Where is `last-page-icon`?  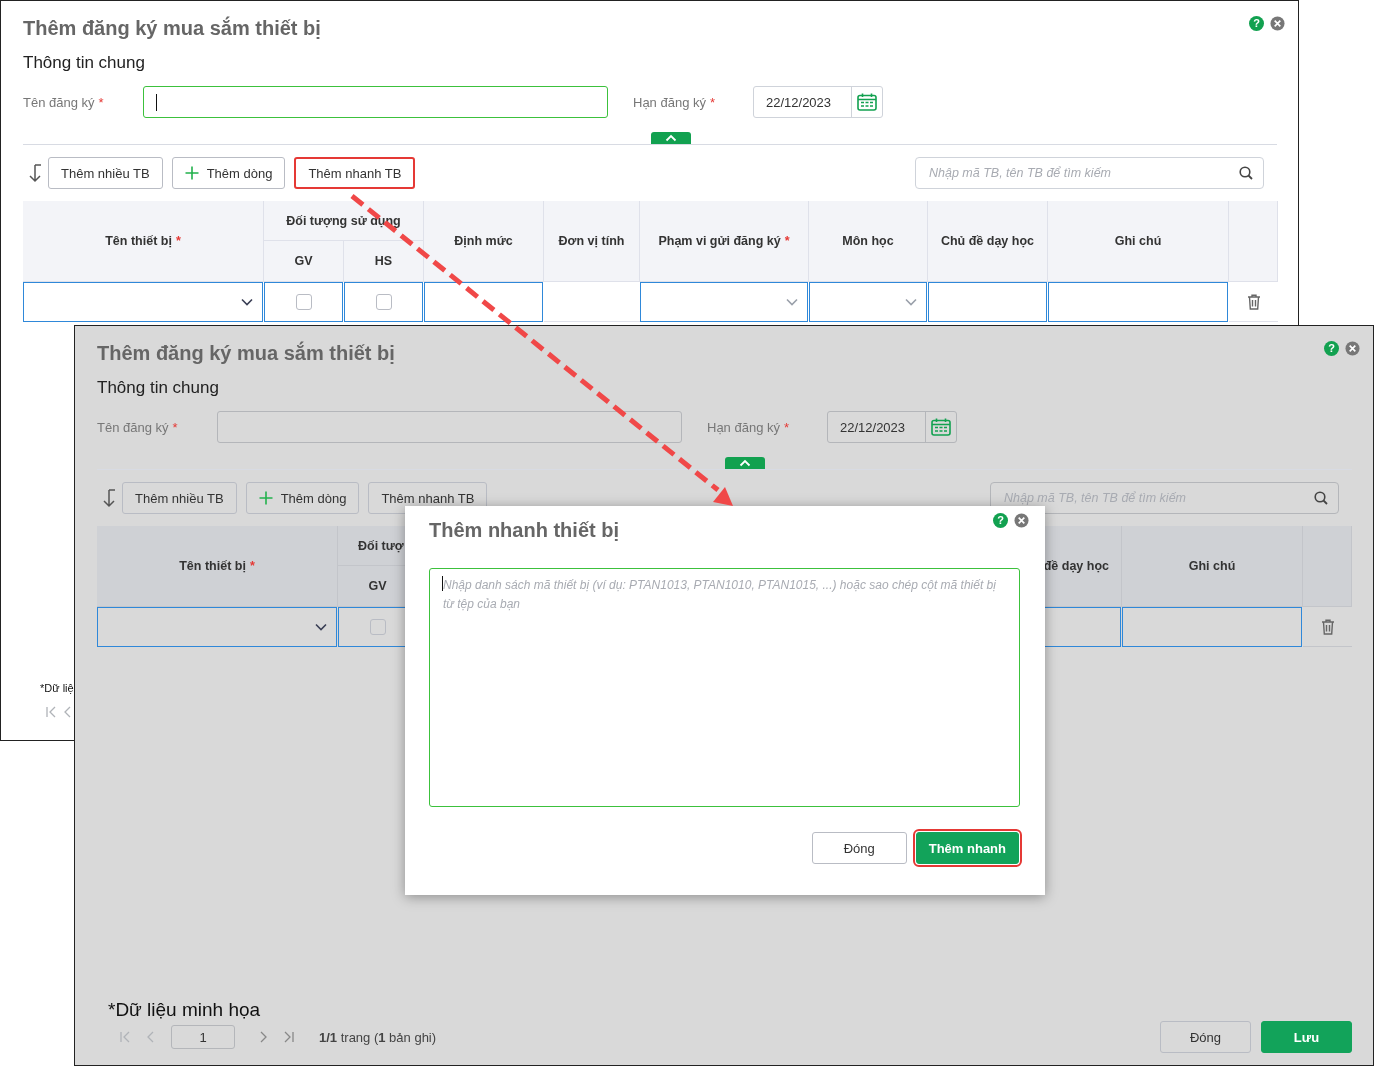 last-page-icon is located at coordinates (289, 1037).